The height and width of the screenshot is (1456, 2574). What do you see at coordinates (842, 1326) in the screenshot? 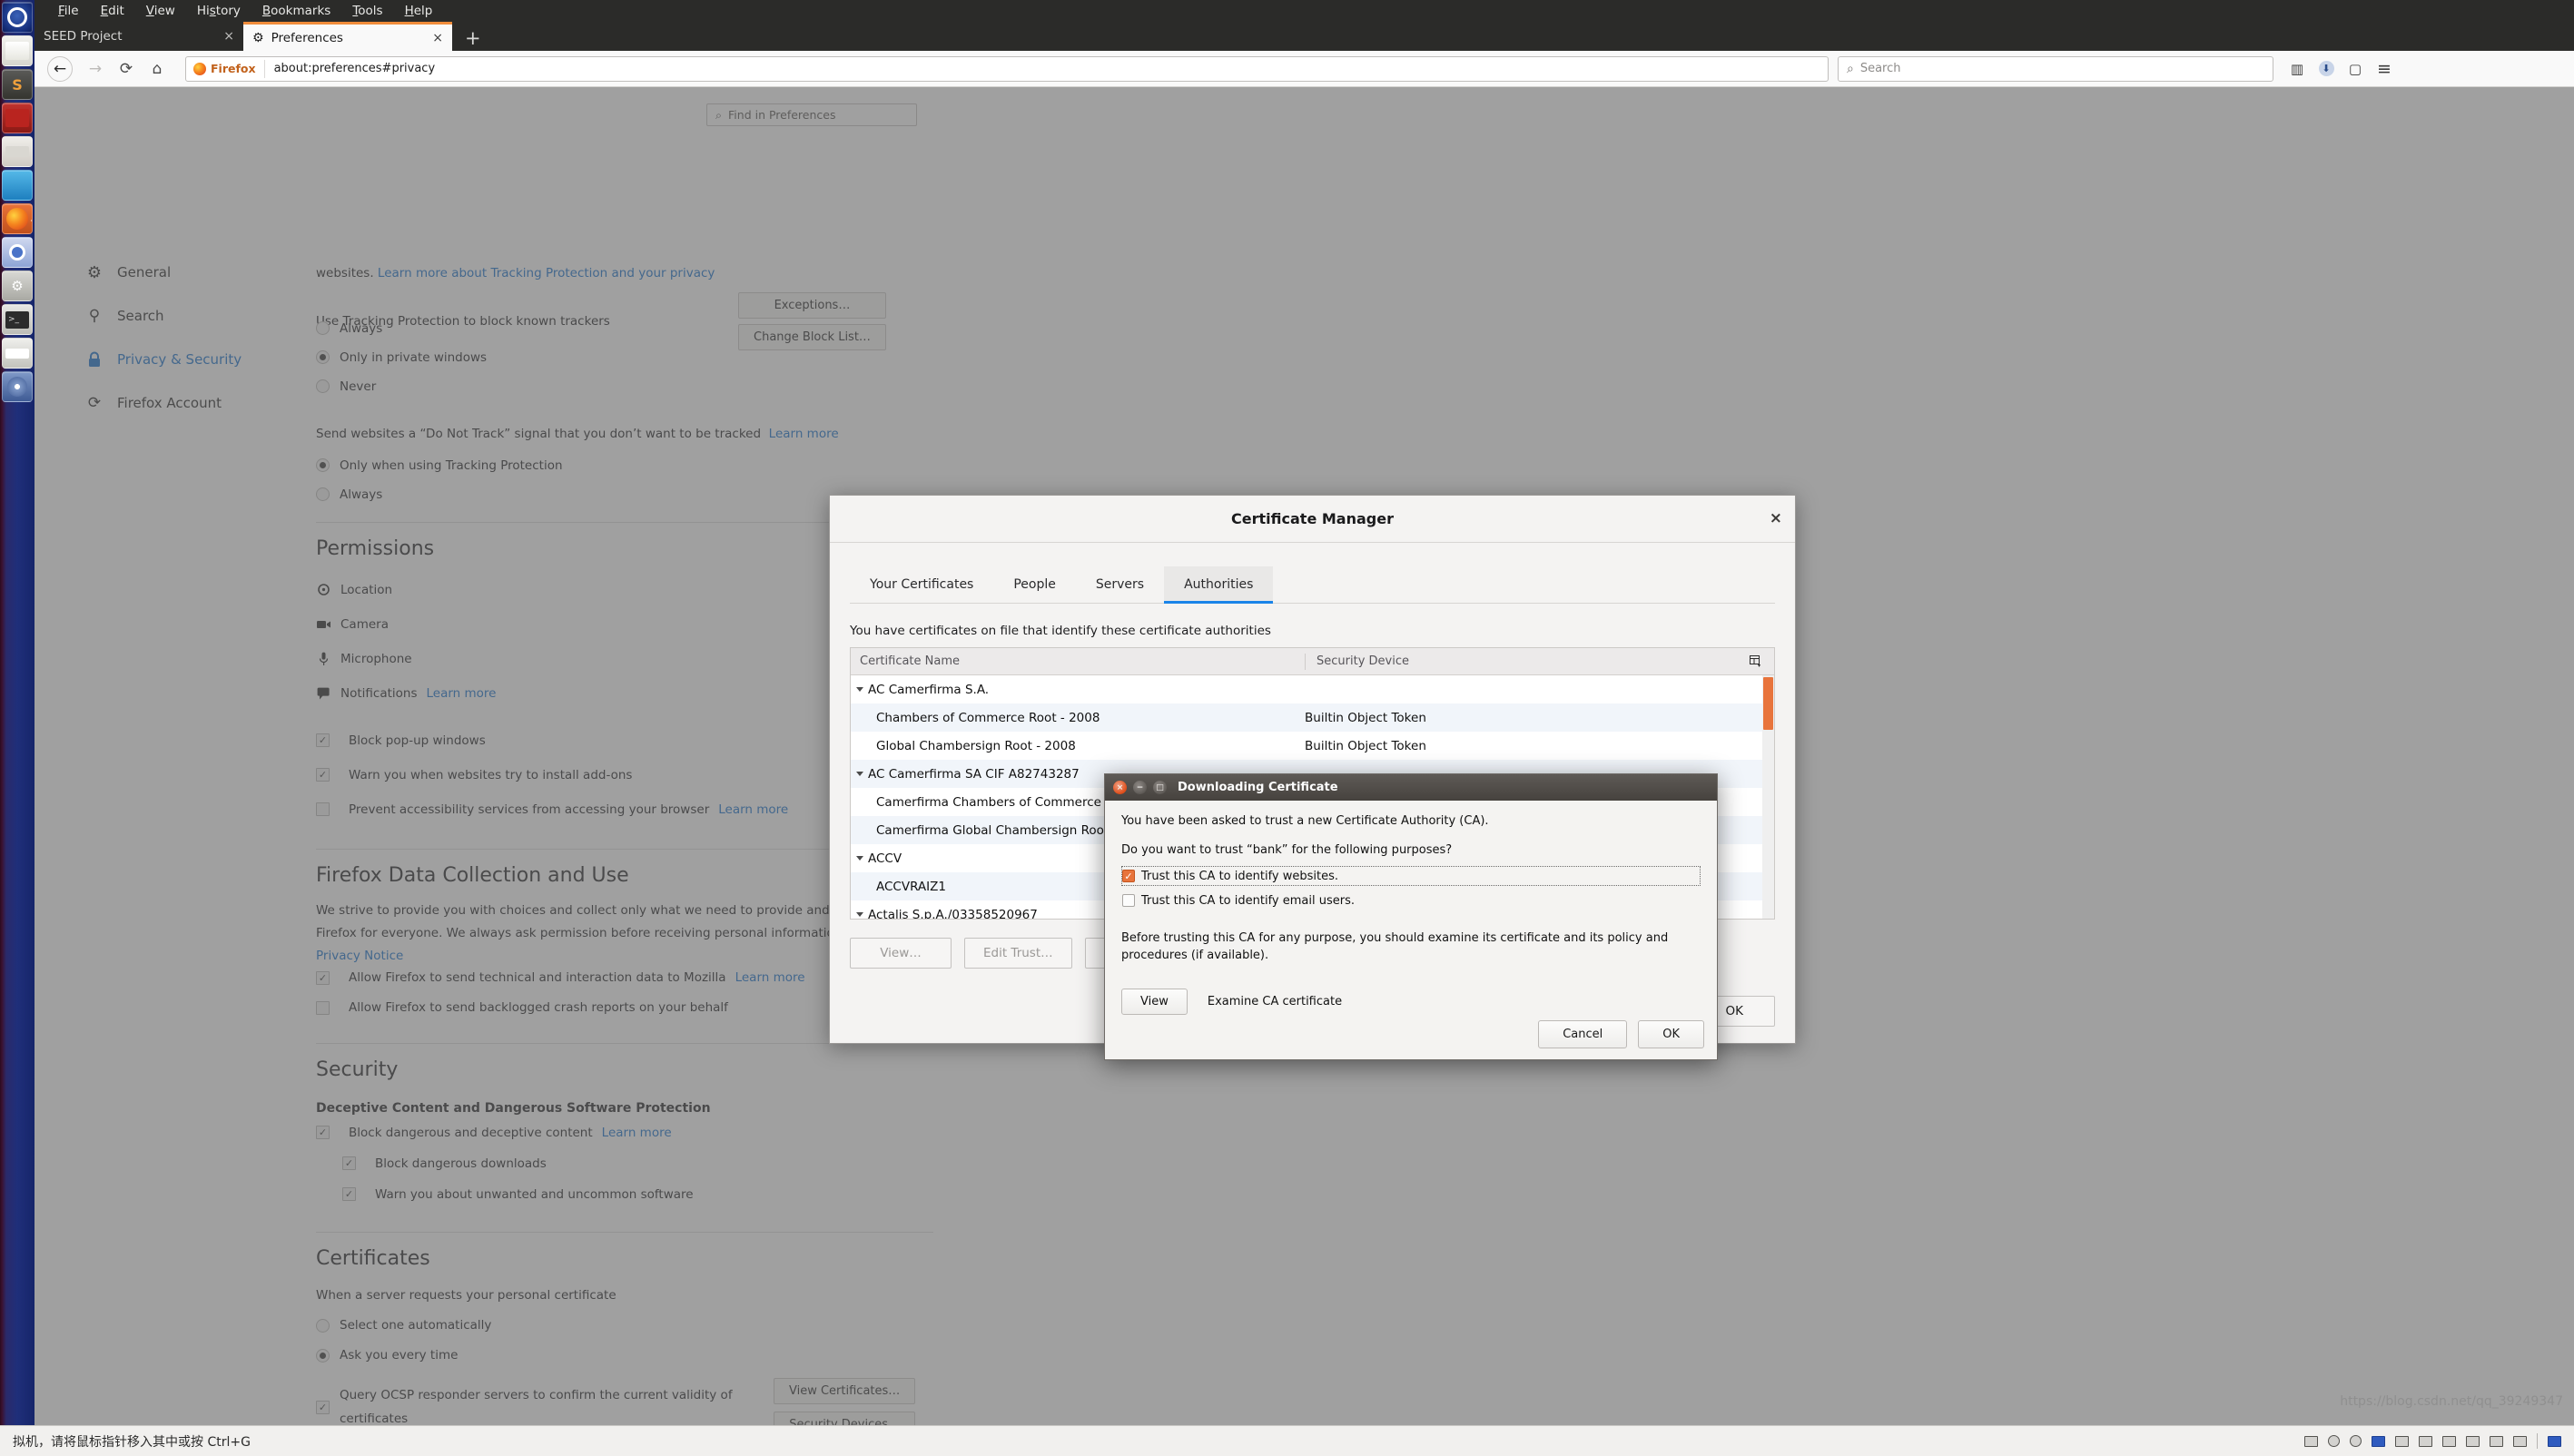
I see `cert-option-automatic: Select one automatically` at bounding box center [842, 1326].